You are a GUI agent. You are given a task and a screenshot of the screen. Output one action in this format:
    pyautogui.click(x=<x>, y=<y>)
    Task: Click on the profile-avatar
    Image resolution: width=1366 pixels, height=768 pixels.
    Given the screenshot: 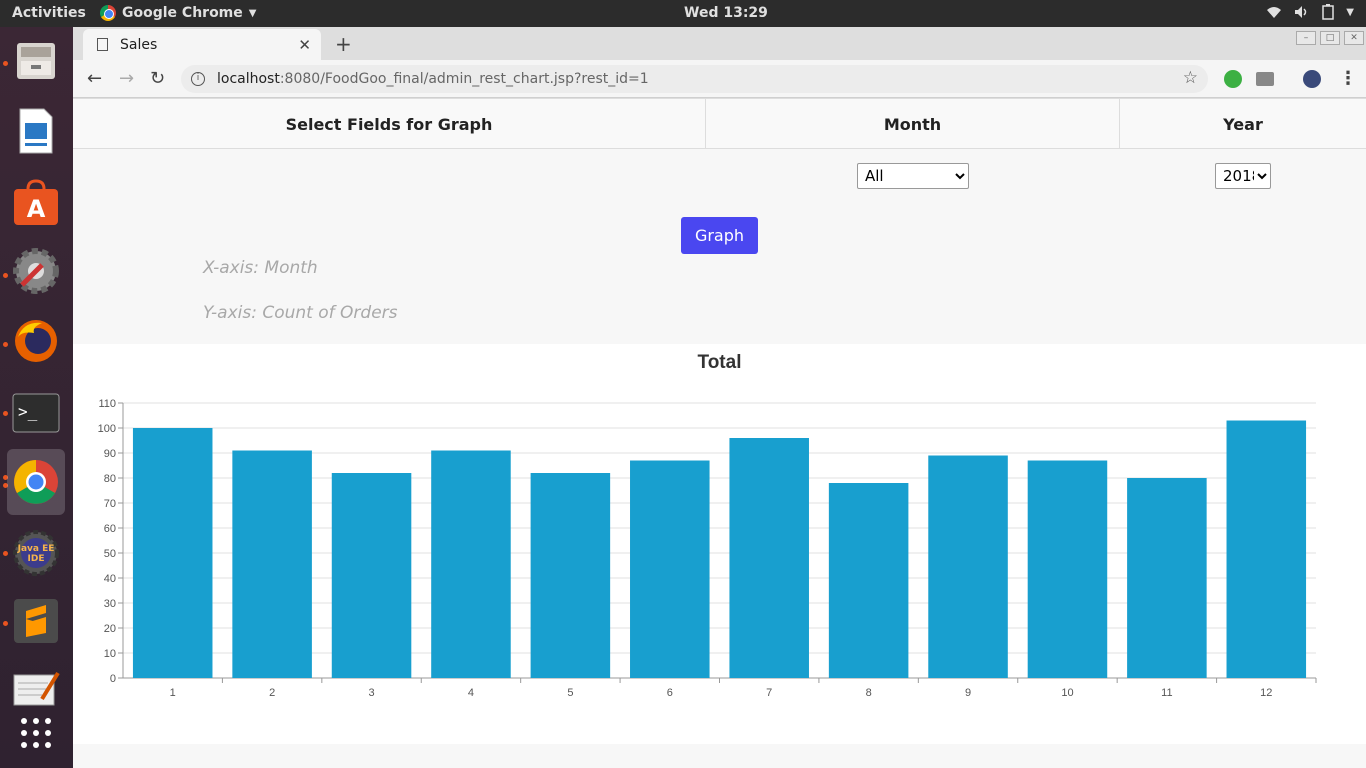 What is the action you would take?
    pyautogui.click(x=1312, y=79)
    